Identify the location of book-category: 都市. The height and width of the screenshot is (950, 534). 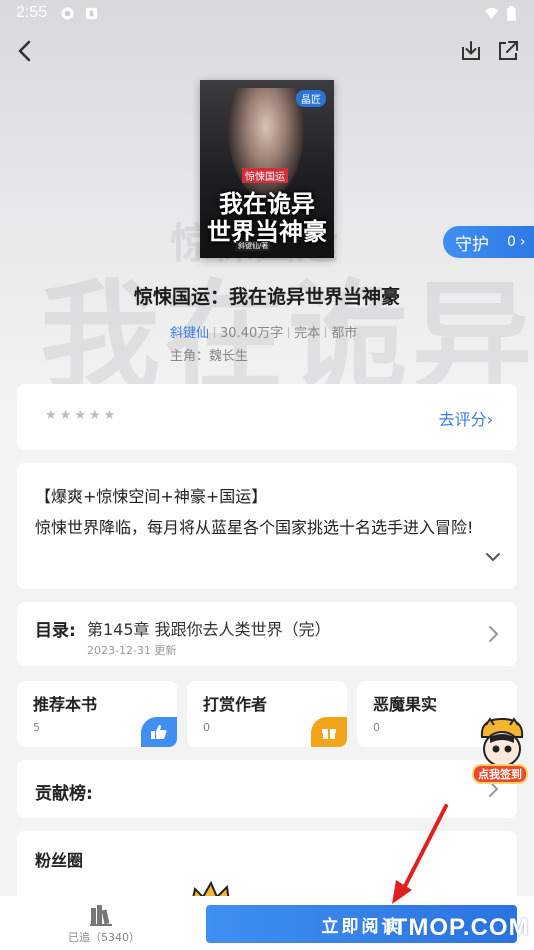
(344, 333).